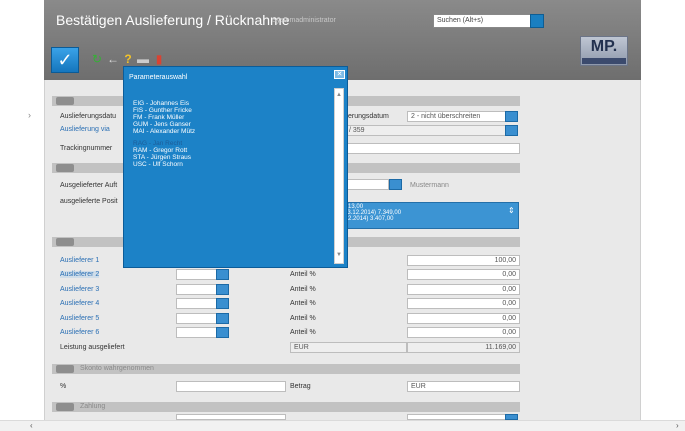 Image resolution: width=685 pixels, height=431 pixels. Describe the element at coordinates (663, 215) in the screenshot. I see `right-gutter` at that location.